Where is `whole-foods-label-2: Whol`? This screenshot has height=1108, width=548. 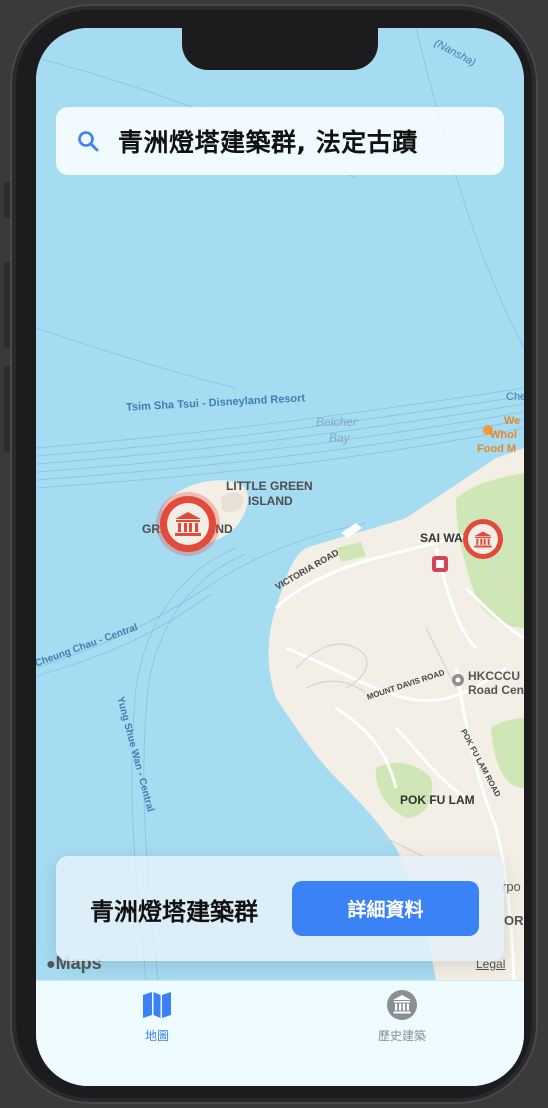 whole-foods-label-2: Whol is located at coordinates (503, 435).